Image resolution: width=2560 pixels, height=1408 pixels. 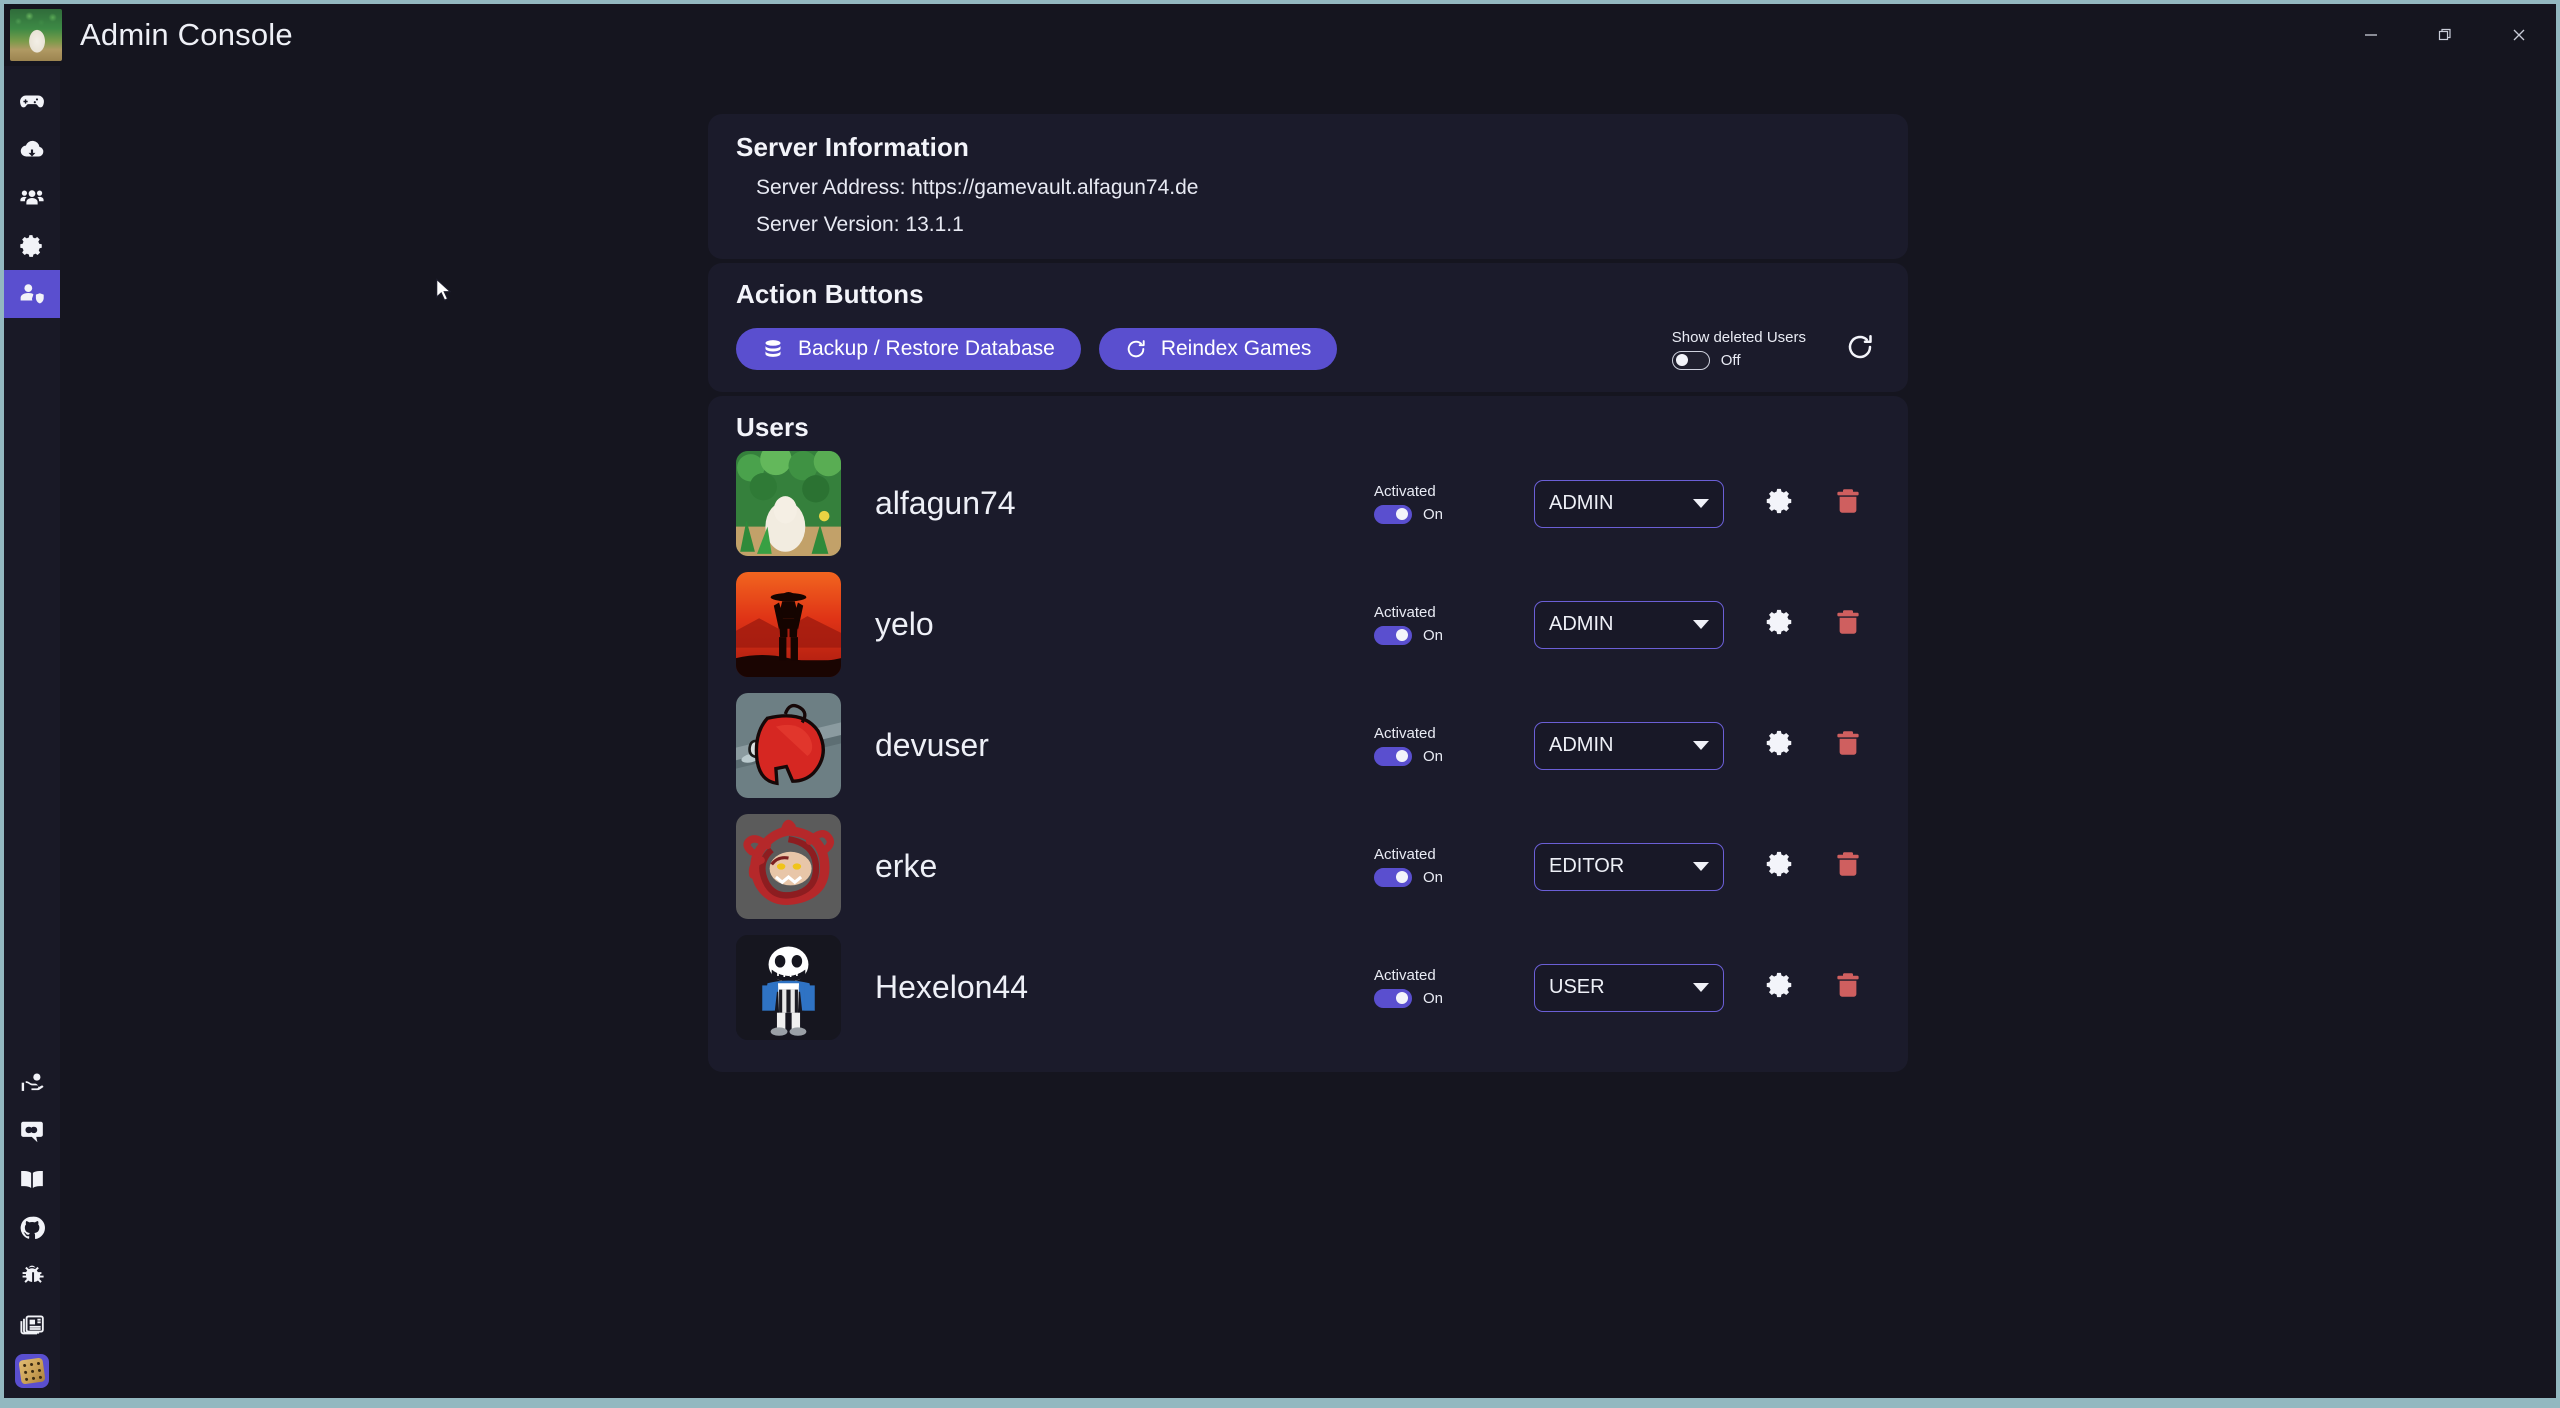 I want to click on sidebar-item-community, so click(x=32, y=198).